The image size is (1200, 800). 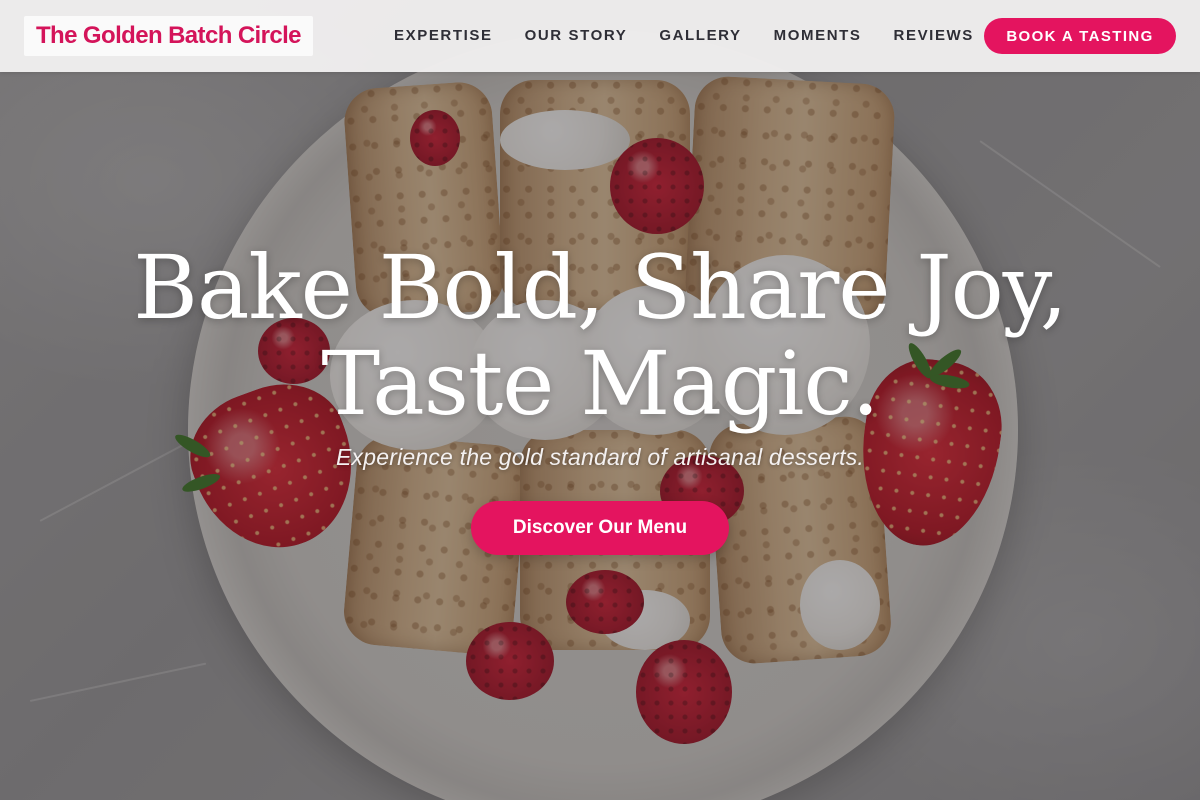 What do you see at coordinates (600, 383) in the screenshot?
I see `hero-title-line-2: Taste Magic.` at bounding box center [600, 383].